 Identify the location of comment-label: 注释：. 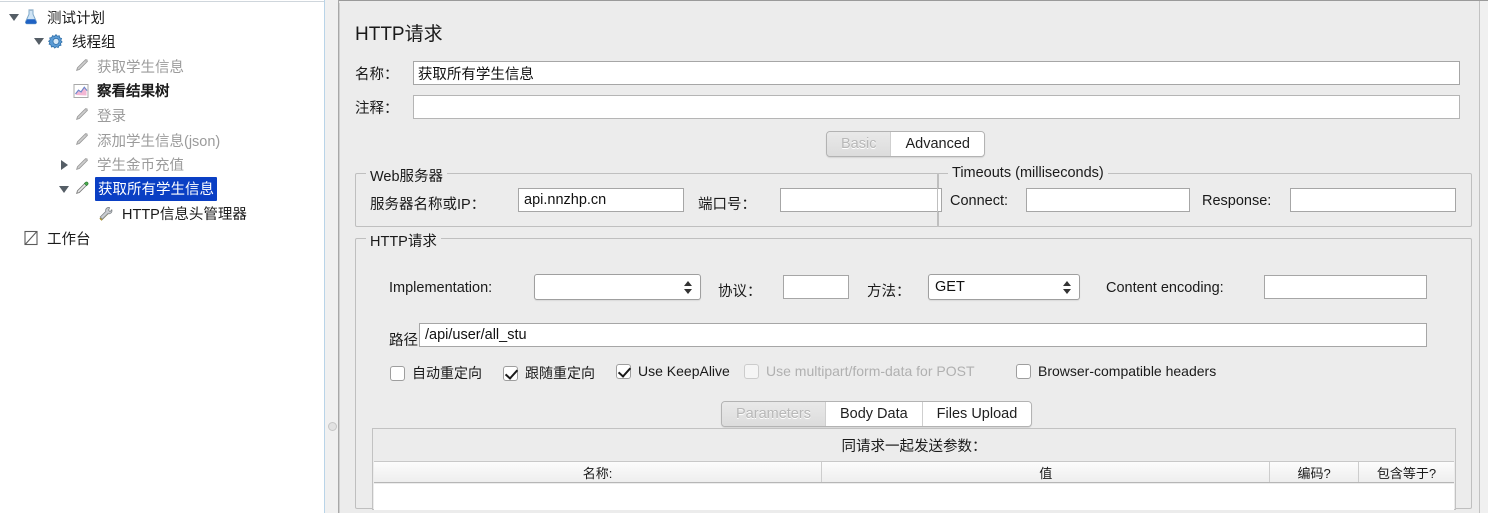
(377, 108).